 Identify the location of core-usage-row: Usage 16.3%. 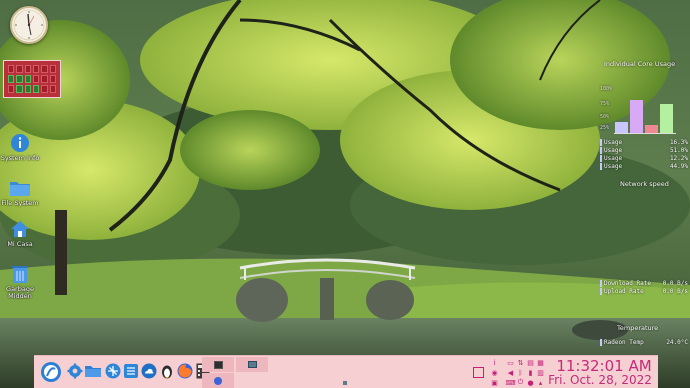
(644, 142).